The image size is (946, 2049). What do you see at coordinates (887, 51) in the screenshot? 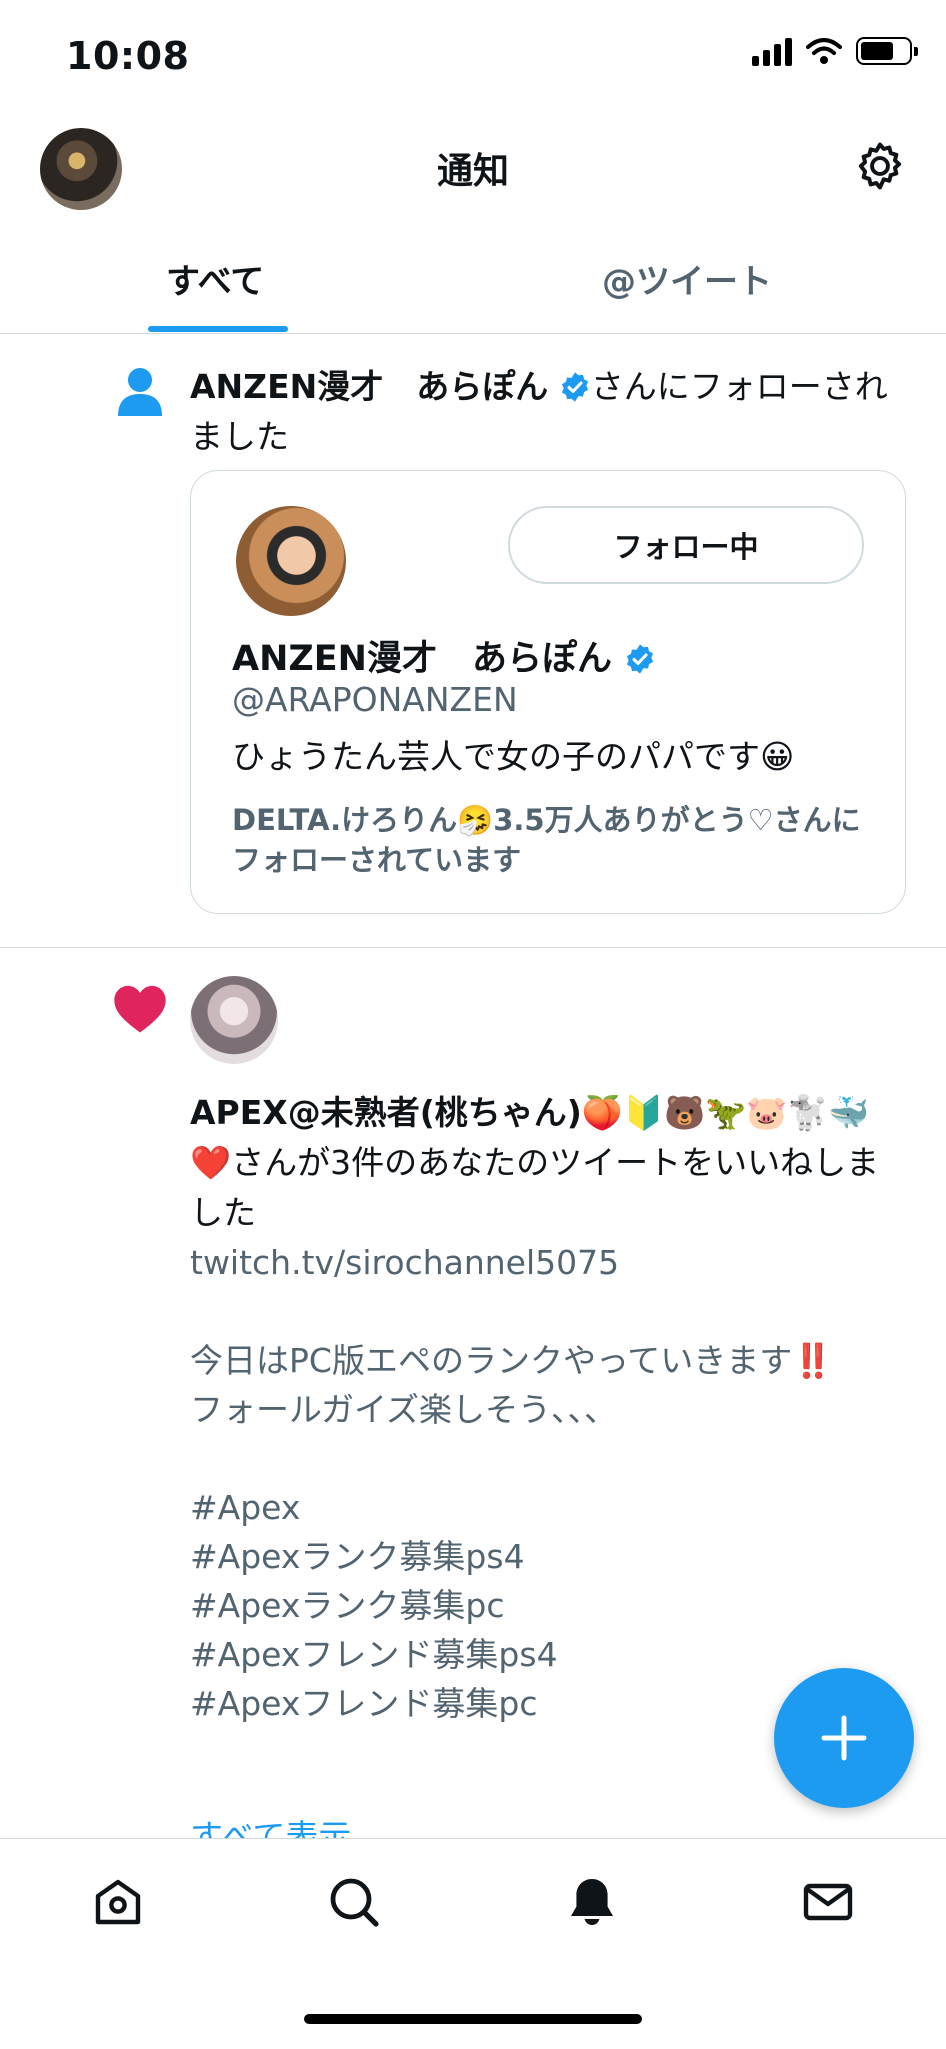
I see `battery-icon` at bounding box center [887, 51].